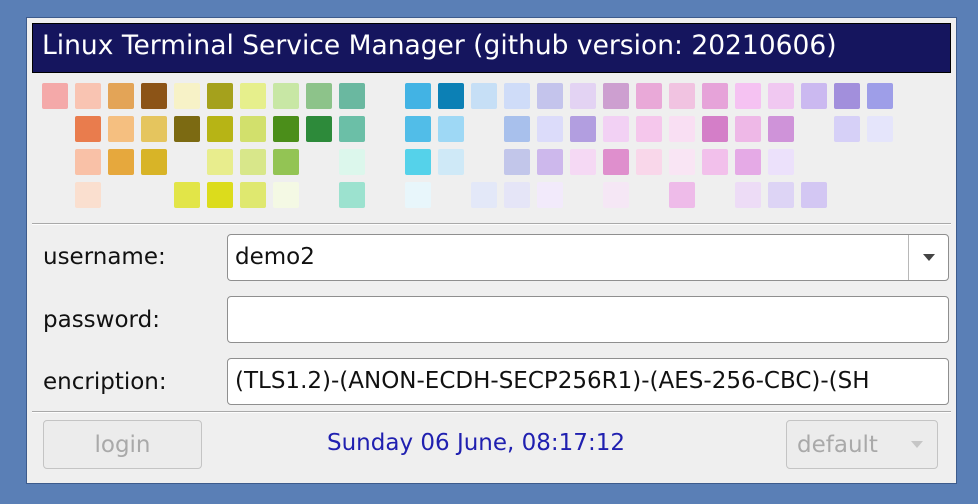  Describe the element at coordinates (588, 319) in the screenshot. I see `password-field` at that location.